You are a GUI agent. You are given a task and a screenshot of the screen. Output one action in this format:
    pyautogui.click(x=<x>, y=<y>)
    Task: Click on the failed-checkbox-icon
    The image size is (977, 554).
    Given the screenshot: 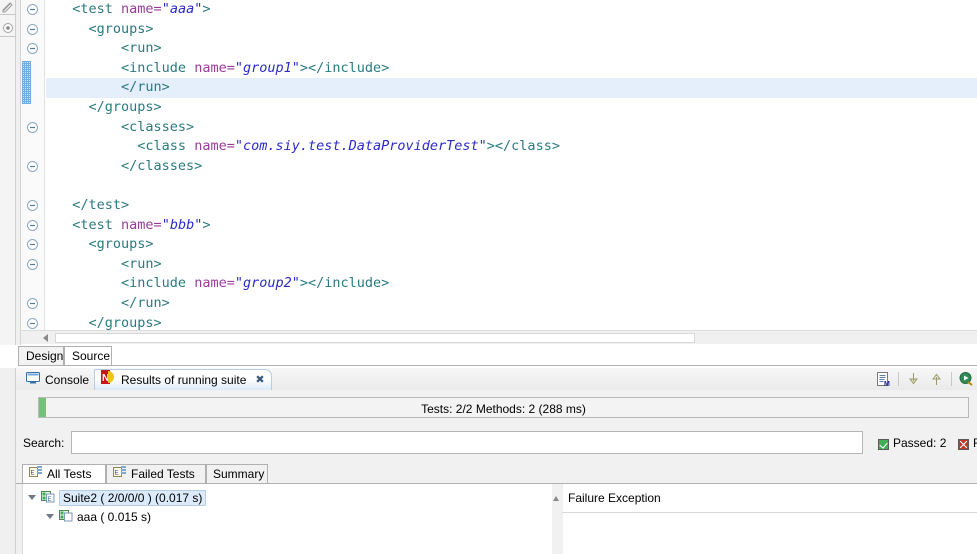 What is the action you would take?
    pyautogui.click(x=963, y=444)
    